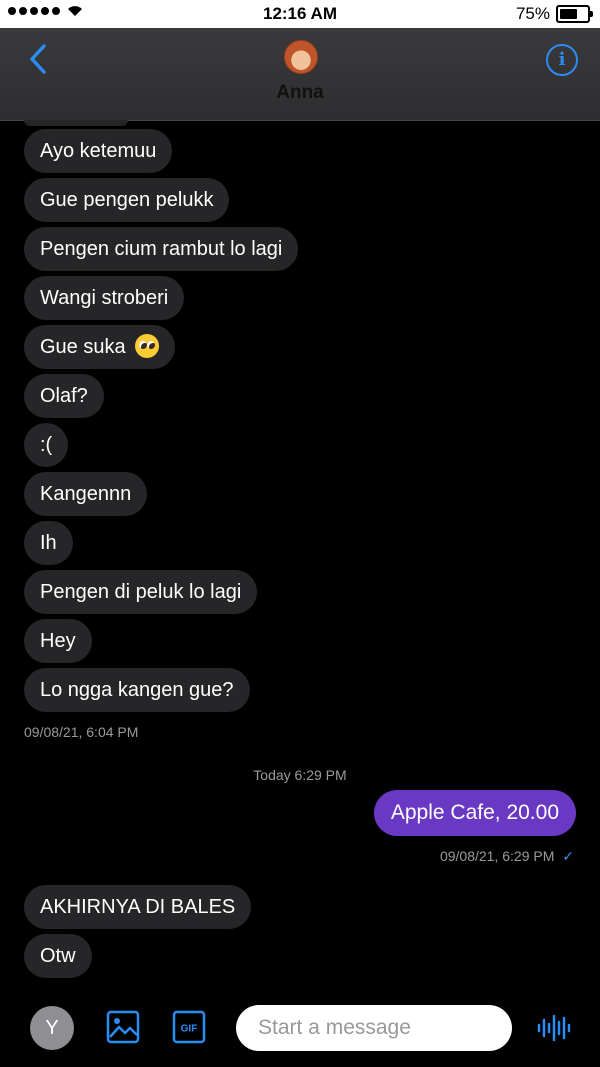  Describe the element at coordinates (554, 1028) in the screenshot. I see `voice-waveform-icon` at that location.